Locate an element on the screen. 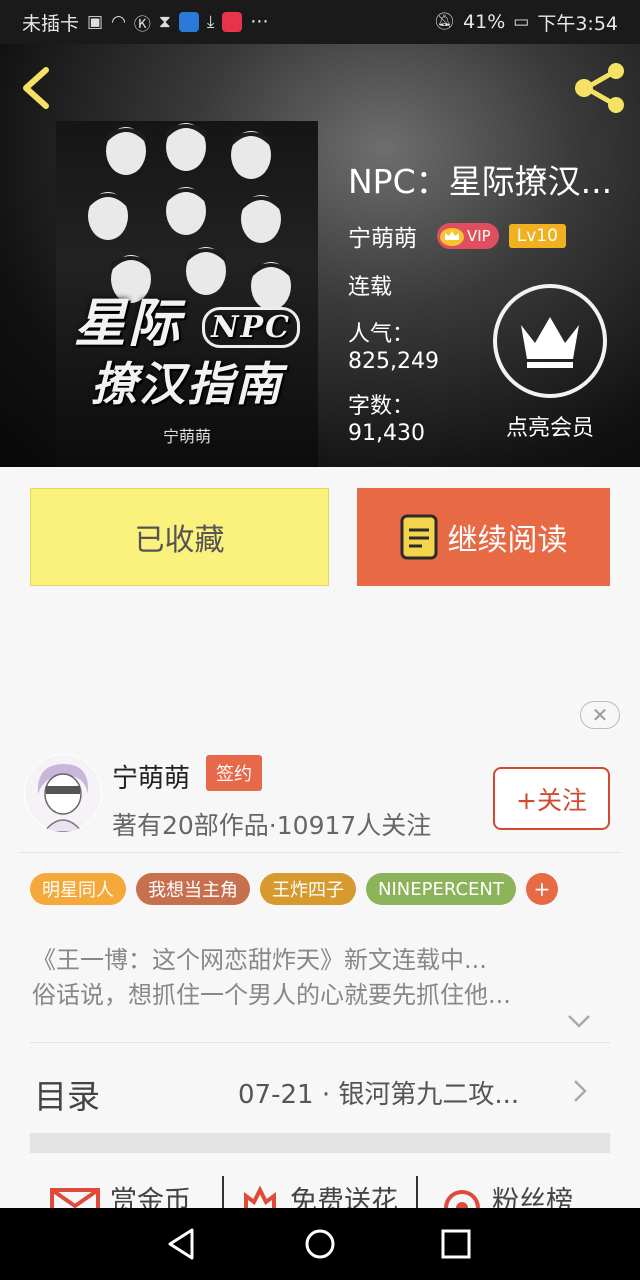 The image size is (640, 1280). battery-percent: 41% is located at coordinates (484, 22).